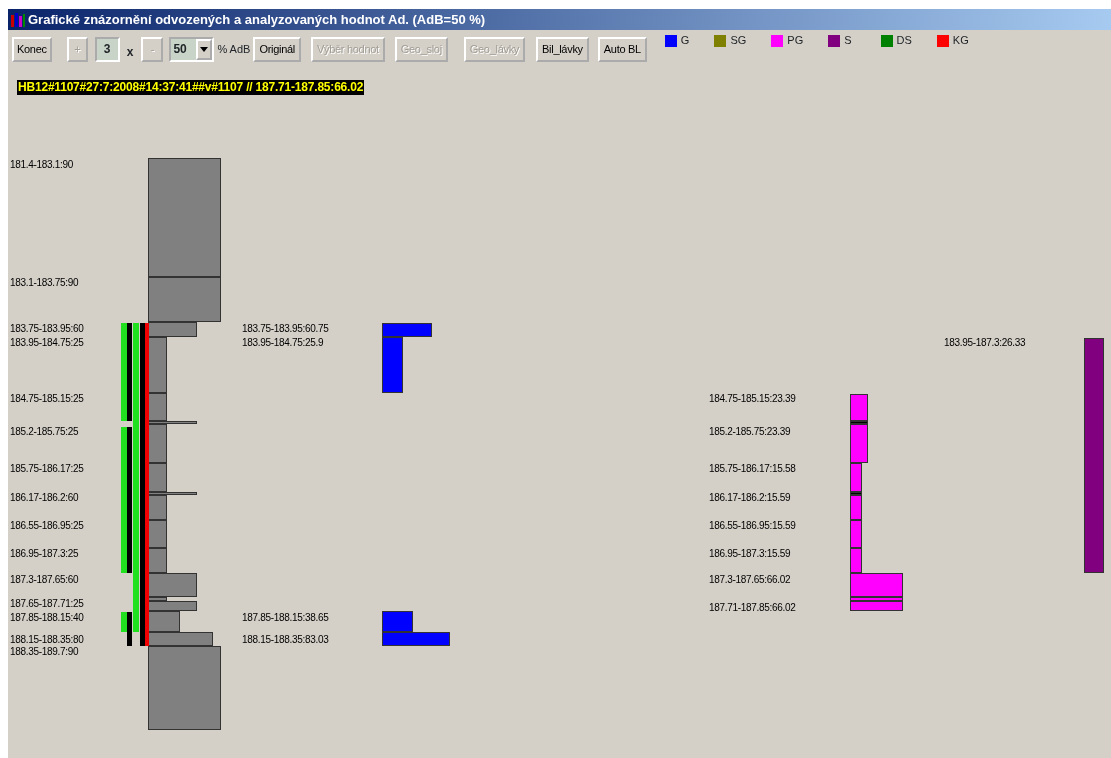 This screenshot has width=1111, height=758. I want to click on legend-label: DS, so click(904, 40).